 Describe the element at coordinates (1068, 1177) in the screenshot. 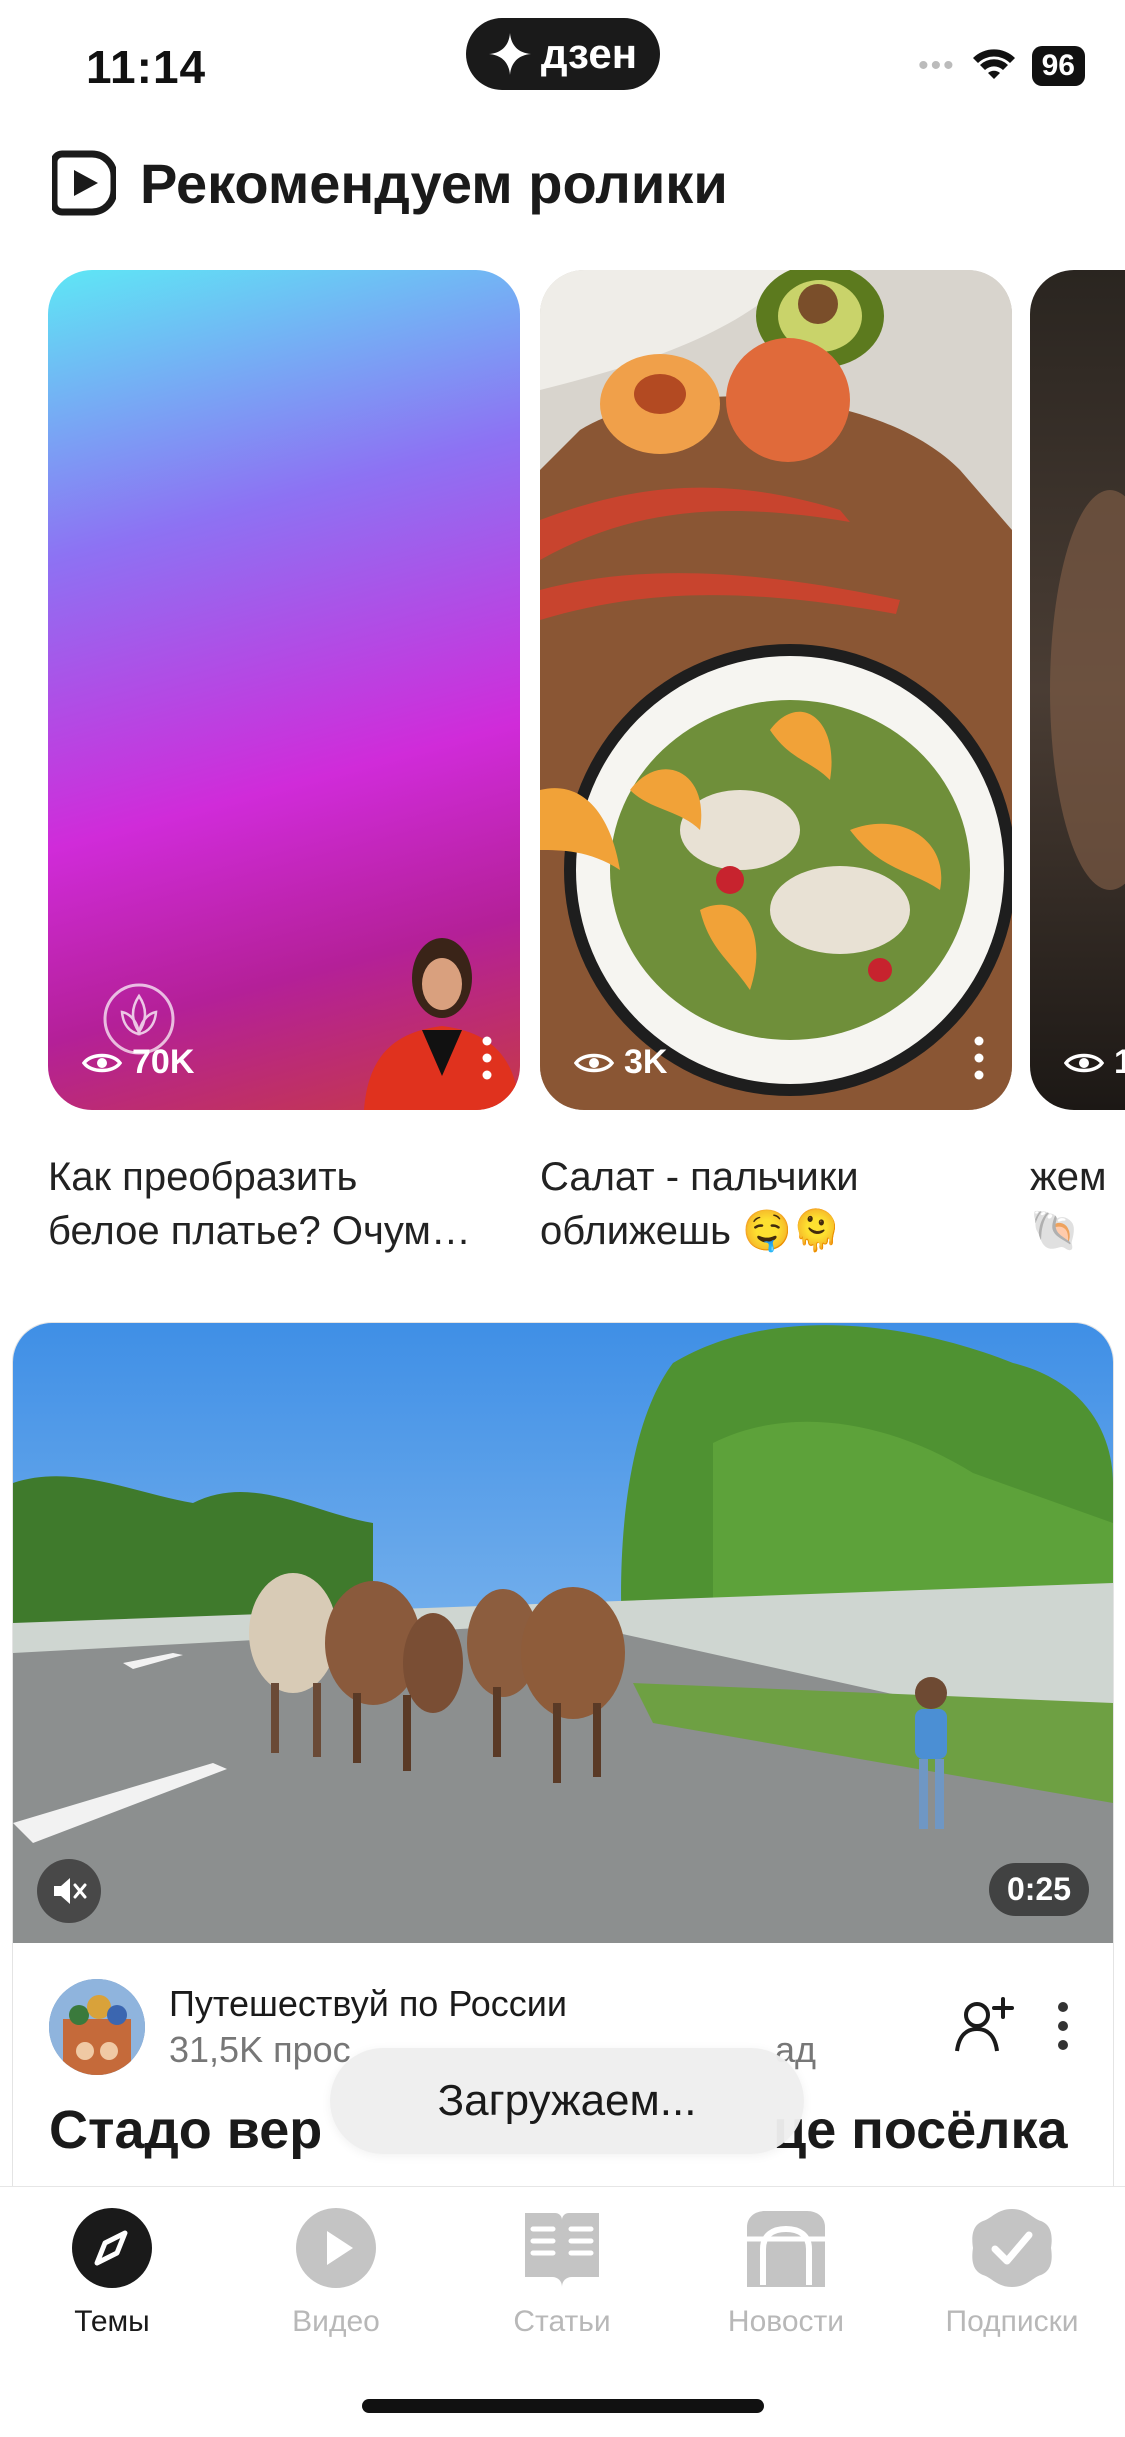

I see `caption-line: жем` at that location.